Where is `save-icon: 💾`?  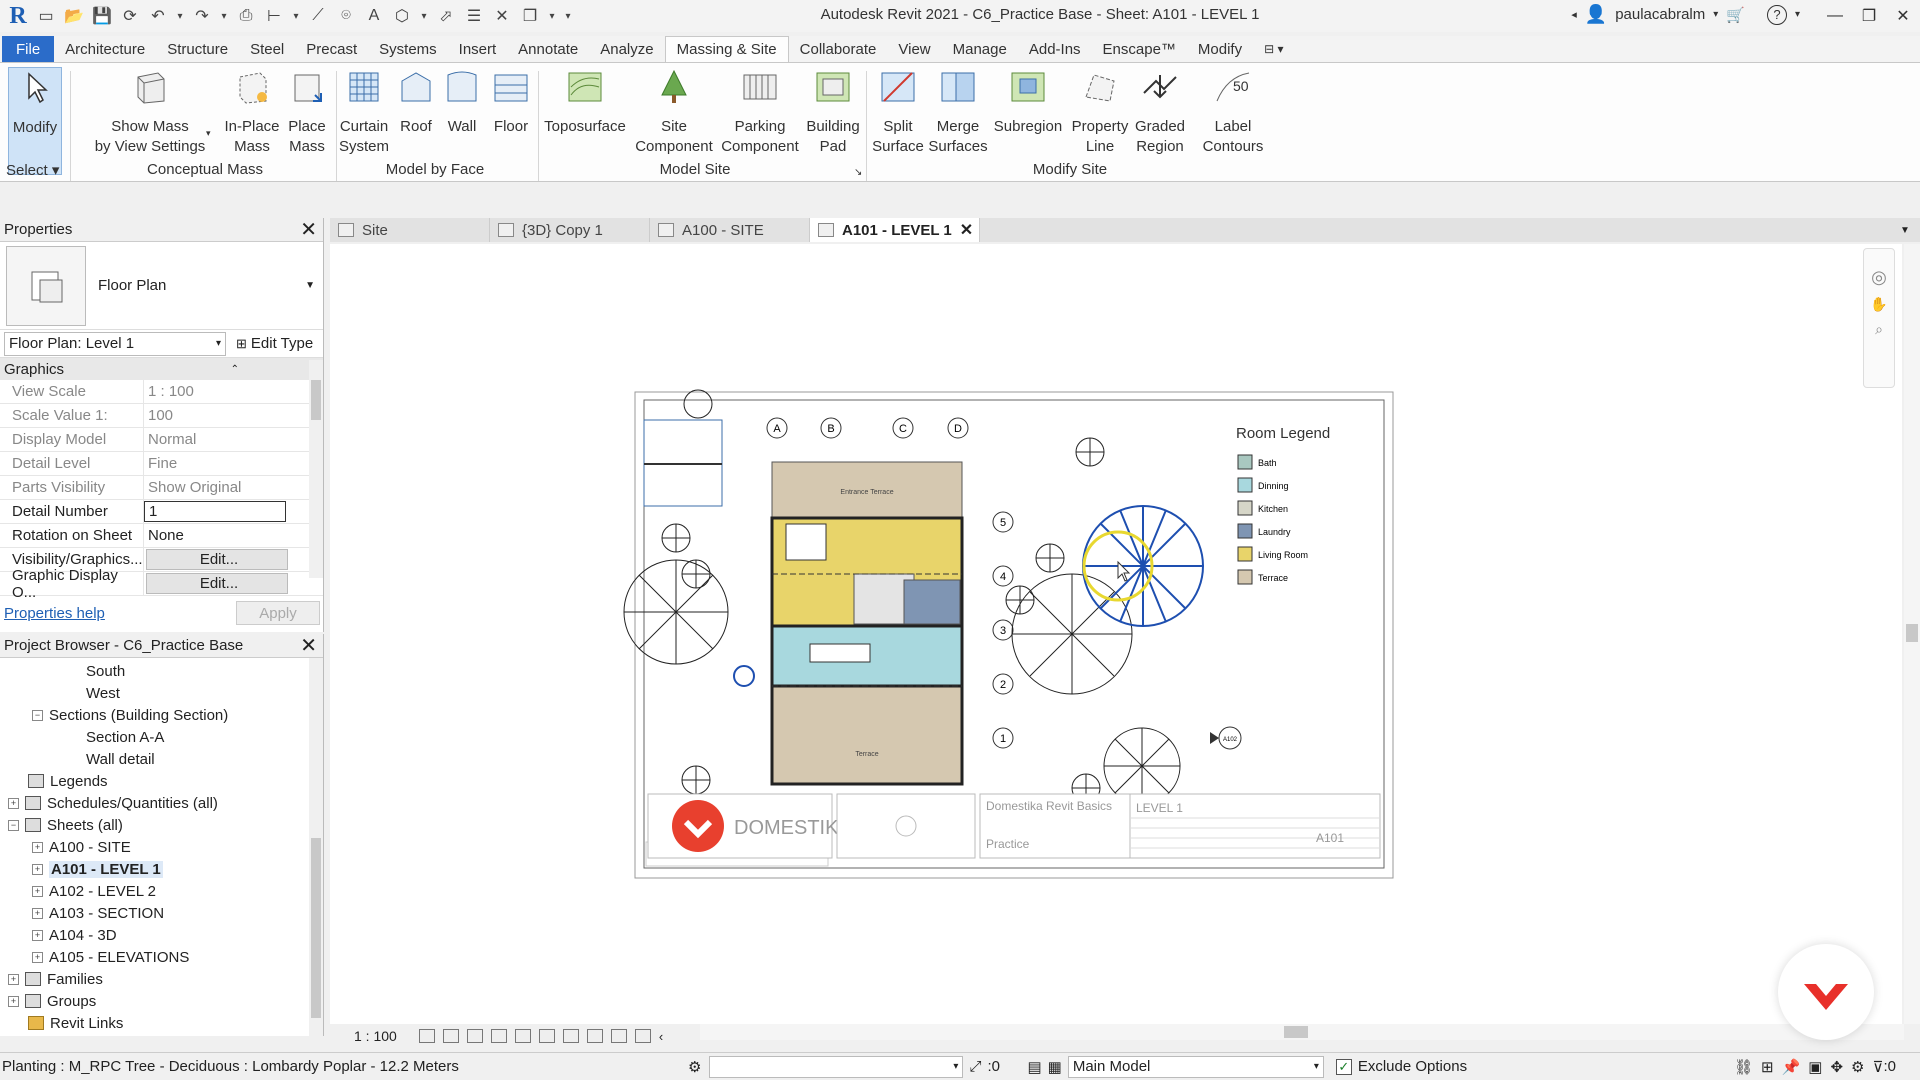 save-icon: 💾 is located at coordinates (102, 16).